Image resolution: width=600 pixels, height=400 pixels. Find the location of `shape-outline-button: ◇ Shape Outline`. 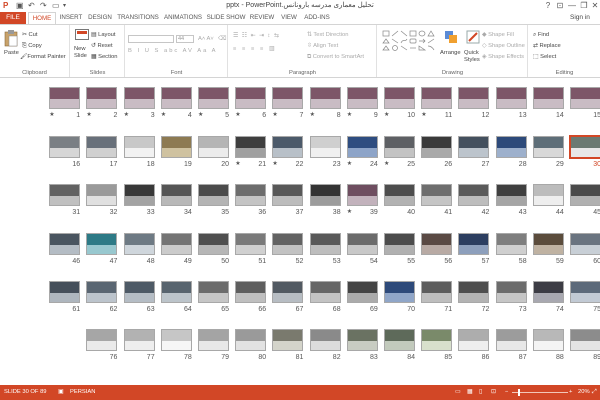

shape-outline-button: ◇ Shape Outline is located at coordinates (503, 46).